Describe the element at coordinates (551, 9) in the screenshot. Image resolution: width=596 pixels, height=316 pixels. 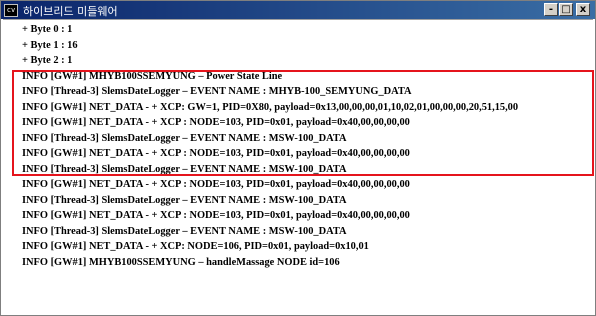
I see `minimize-button: -` at that location.